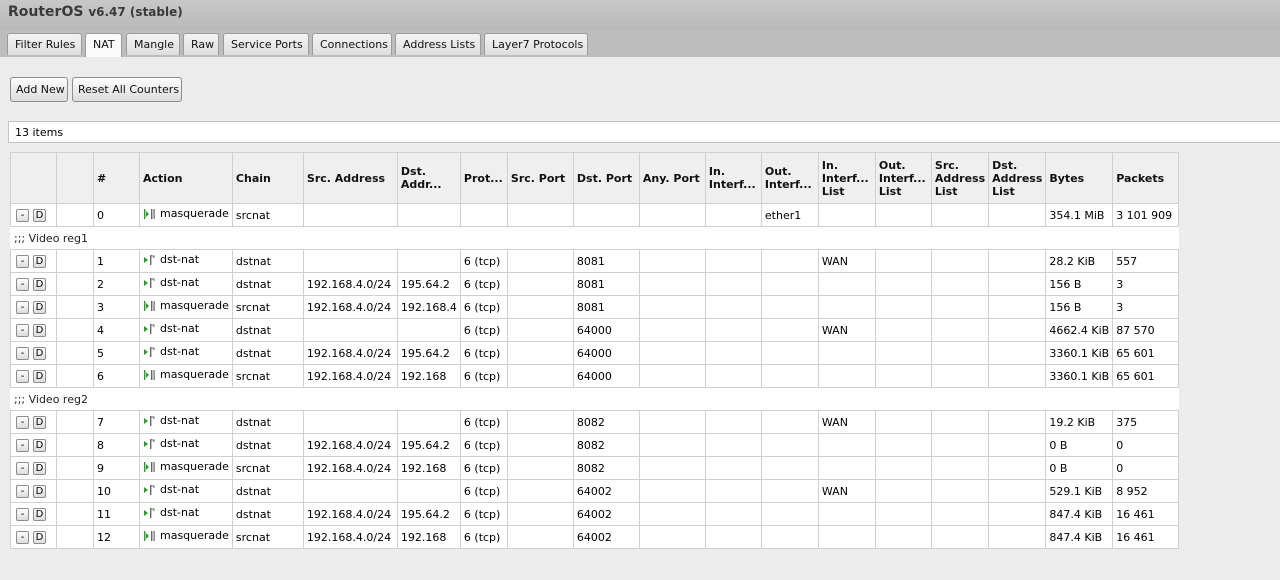  Describe the element at coordinates (1079, 307) in the screenshot. I see `rule-bytes: 156 B` at that location.